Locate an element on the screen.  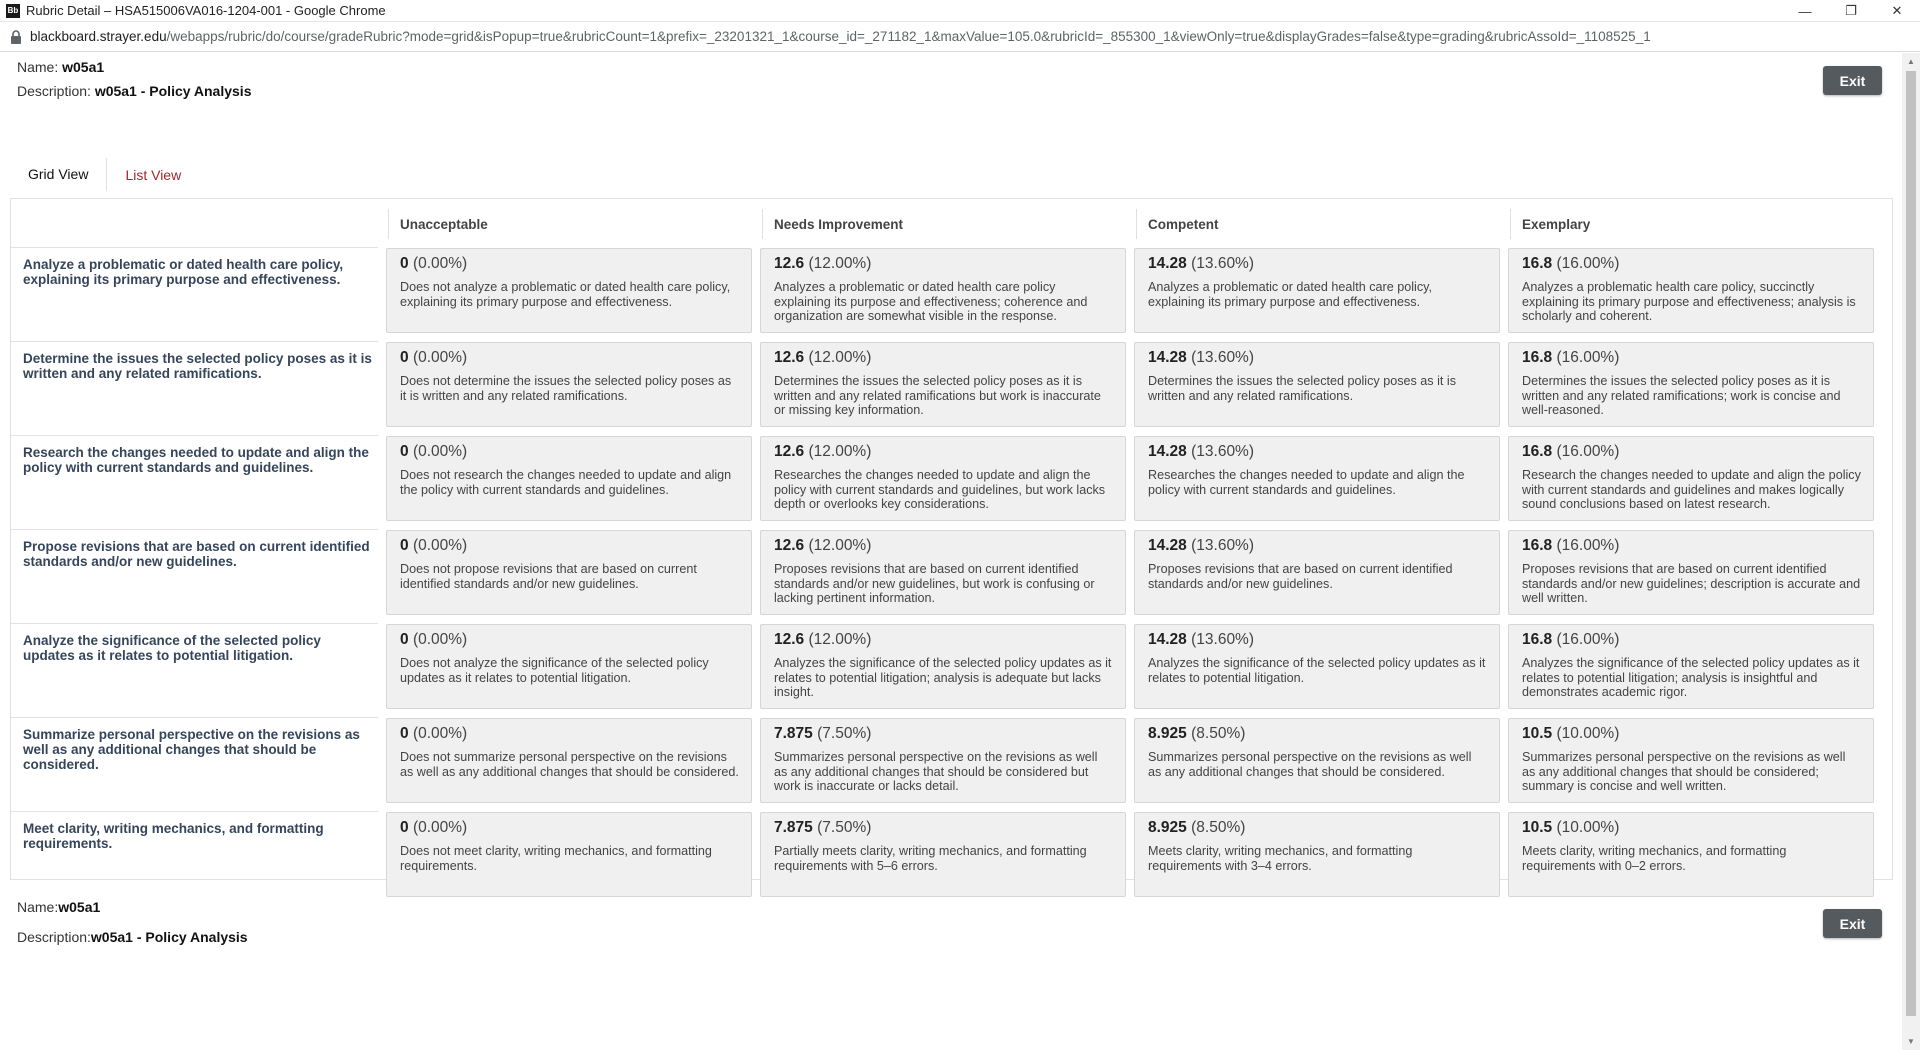
blackboard-app-icon: Bb is located at coordinates (13, 10).